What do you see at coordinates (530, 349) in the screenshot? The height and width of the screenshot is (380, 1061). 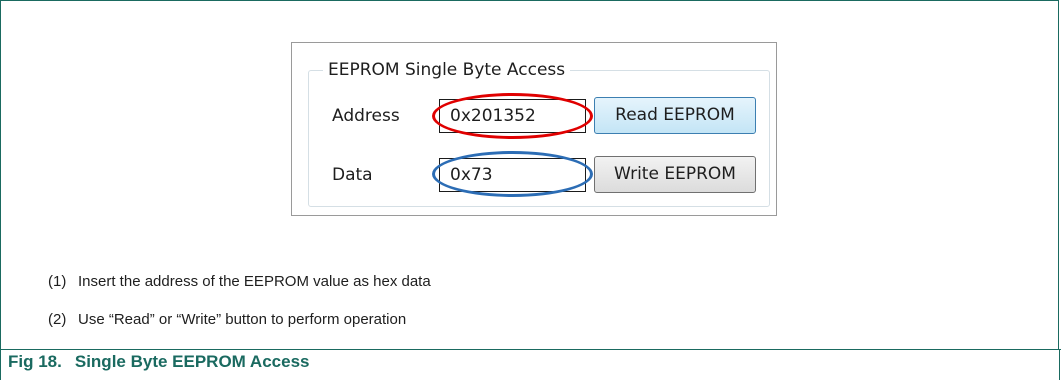 I see `figure-divider` at bounding box center [530, 349].